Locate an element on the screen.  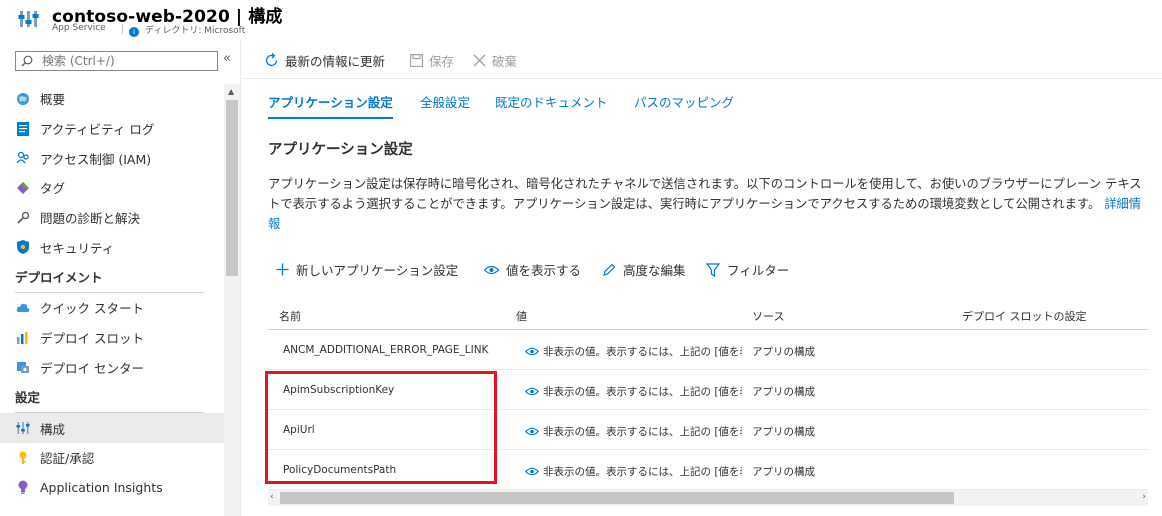
slots-icon is located at coordinates (23, 338).